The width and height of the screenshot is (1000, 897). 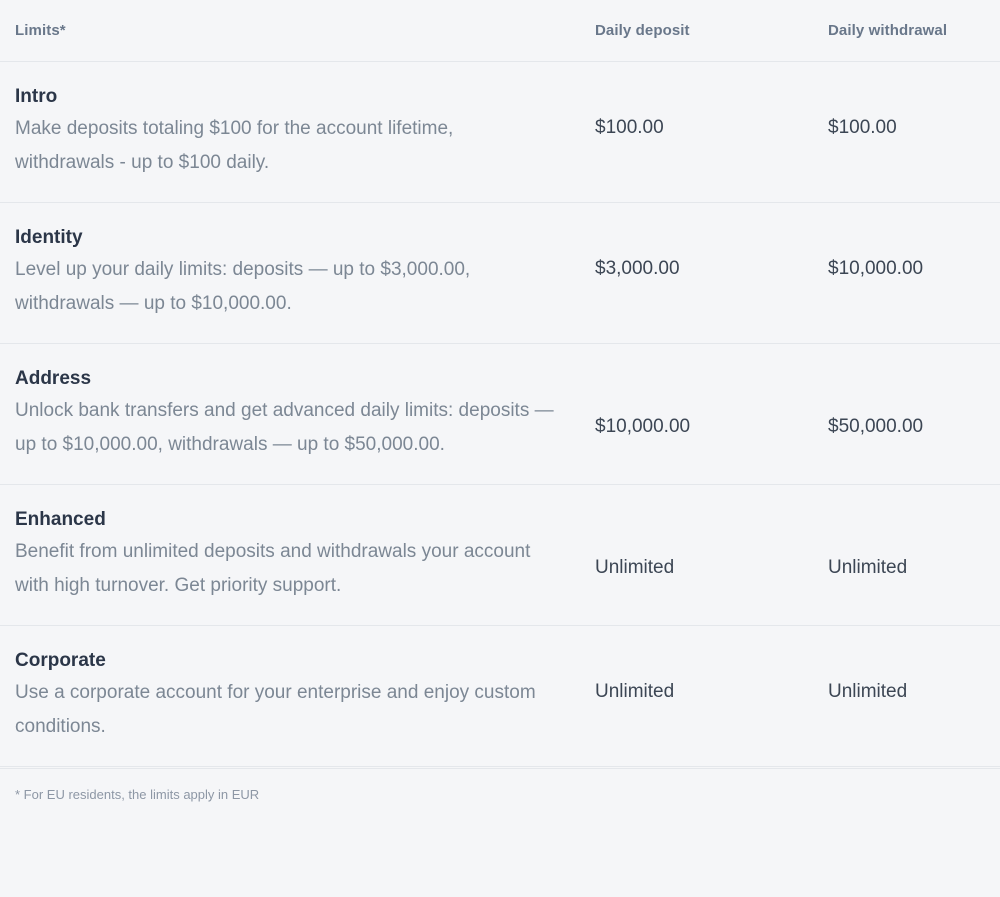 I want to click on daily-withdrawal-value: $100.00, so click(x=862, y=127).